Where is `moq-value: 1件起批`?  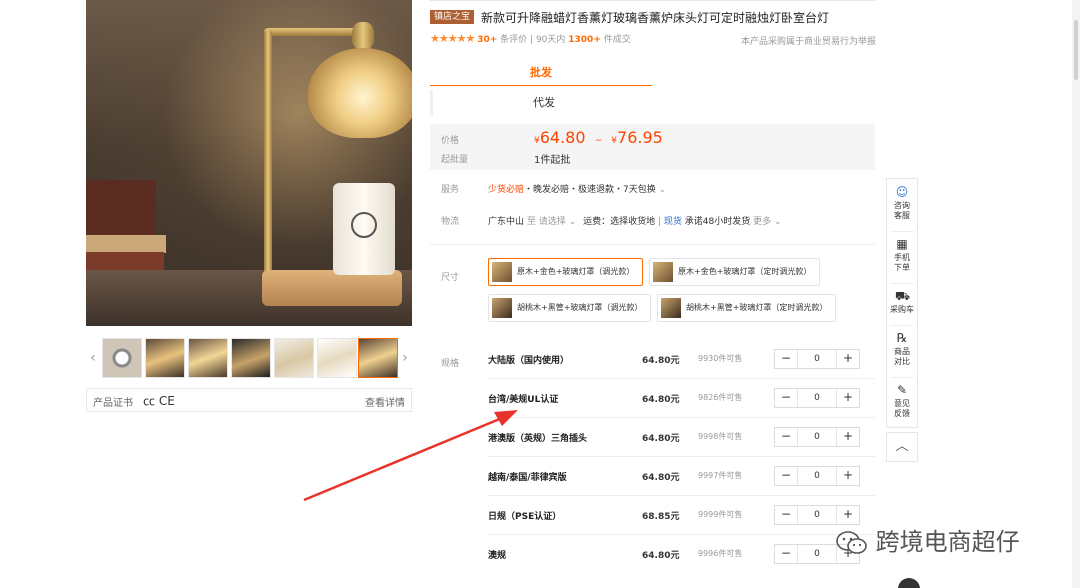
moq-value: 1件起批 is located at coordinates (552, 160).